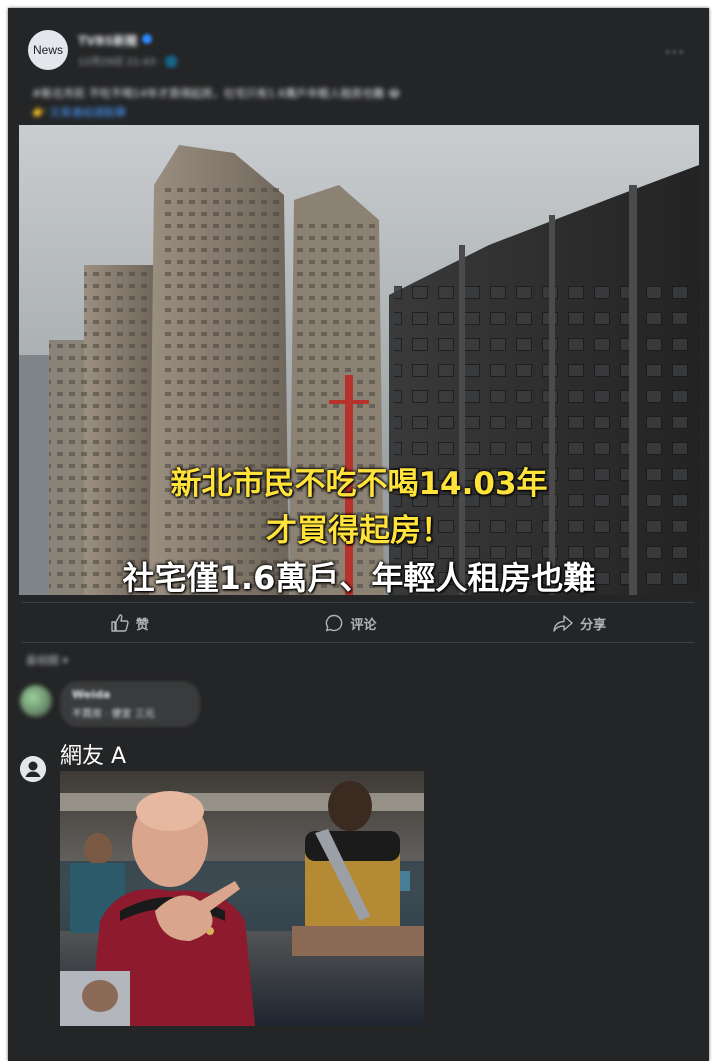 This screenshot has width=717, height=1061. Describe the element at coordinates (359, 577) in the screenshot. I see `headline-line-3: 社宅僅1.6萬戶、年輕人租房也難` at that location.